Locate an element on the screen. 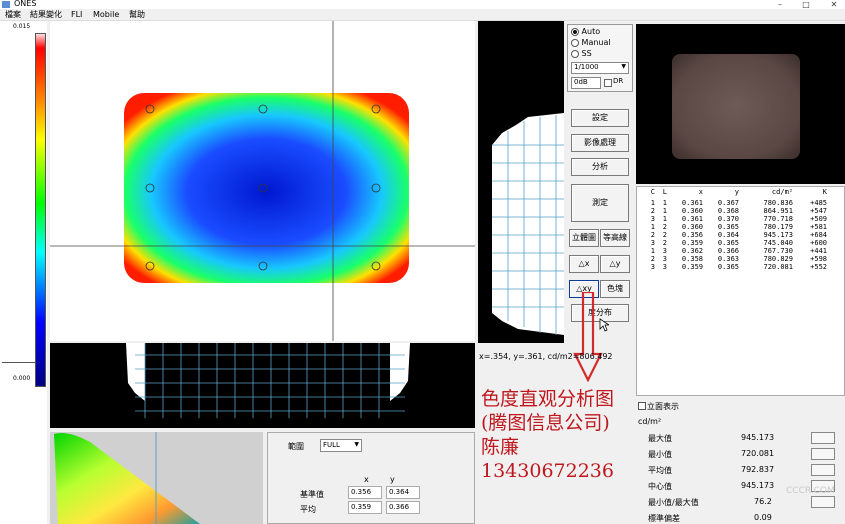  horizontal-profile-panel is located at coordinates (262, 385).